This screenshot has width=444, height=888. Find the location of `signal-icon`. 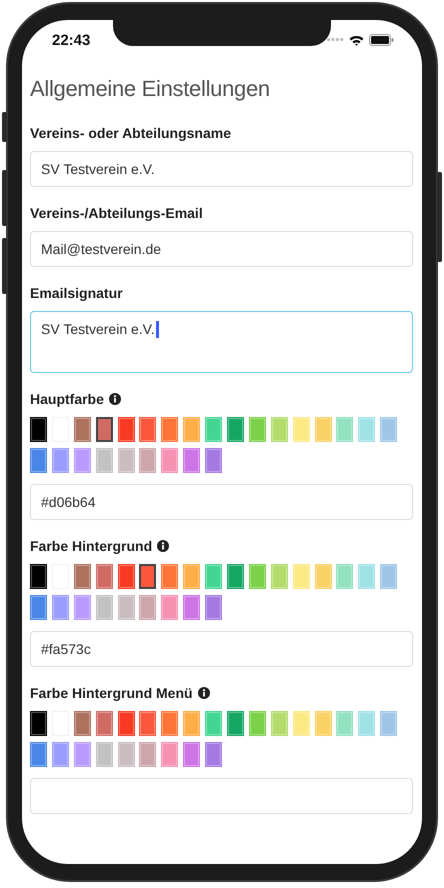

signal-icon is located at coordinates (335, 40).